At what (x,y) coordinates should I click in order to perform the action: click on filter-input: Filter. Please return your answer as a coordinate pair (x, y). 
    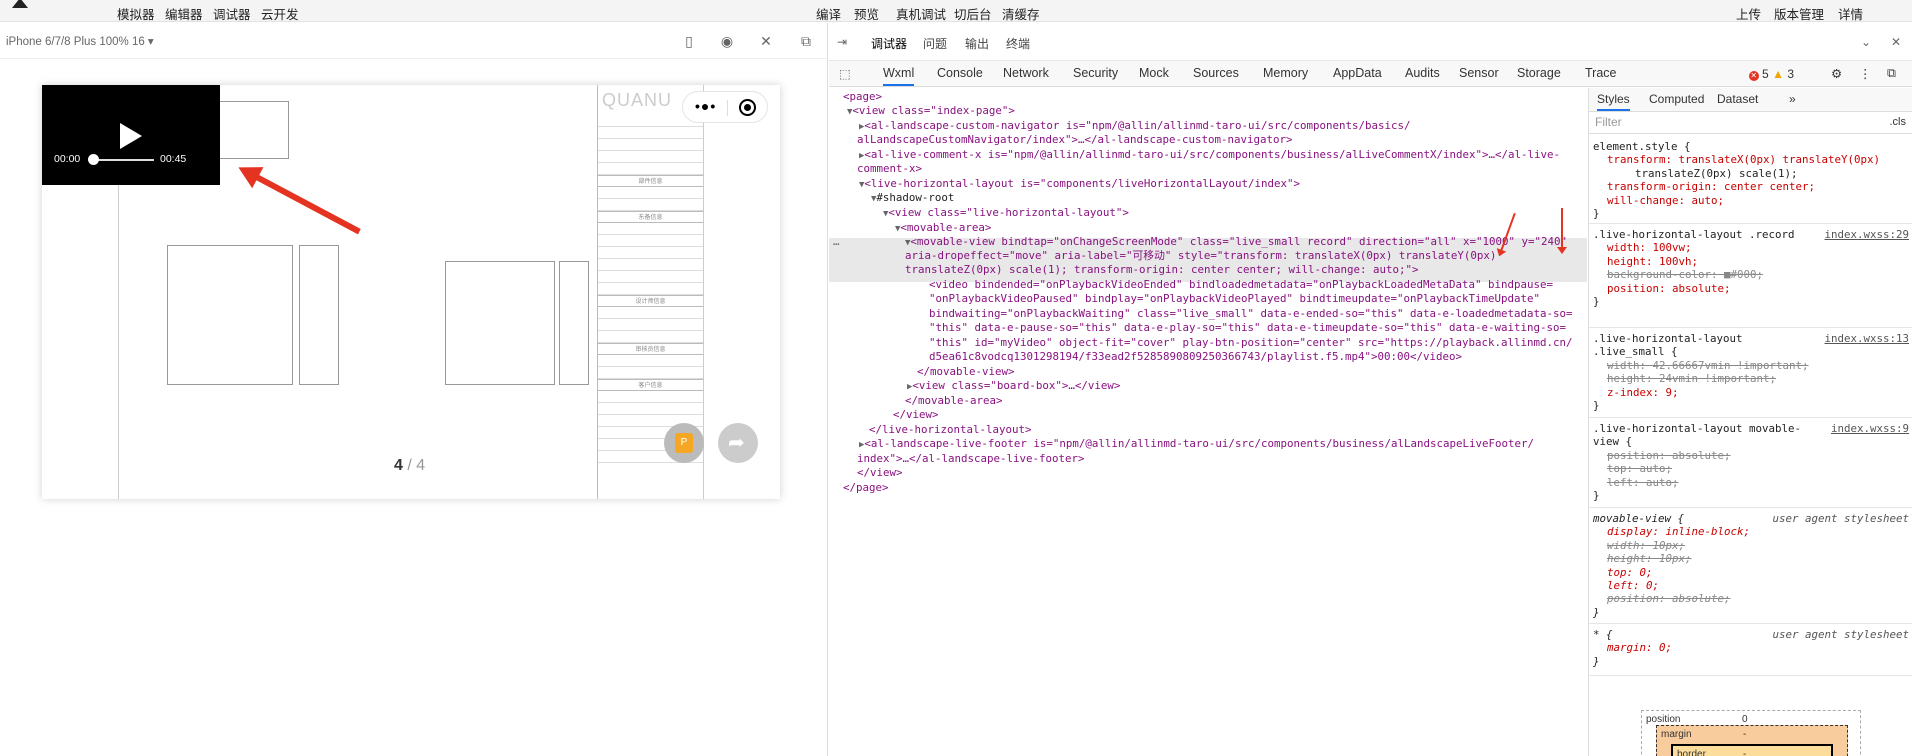
    Looking at the image, I should click on (1608, 122).